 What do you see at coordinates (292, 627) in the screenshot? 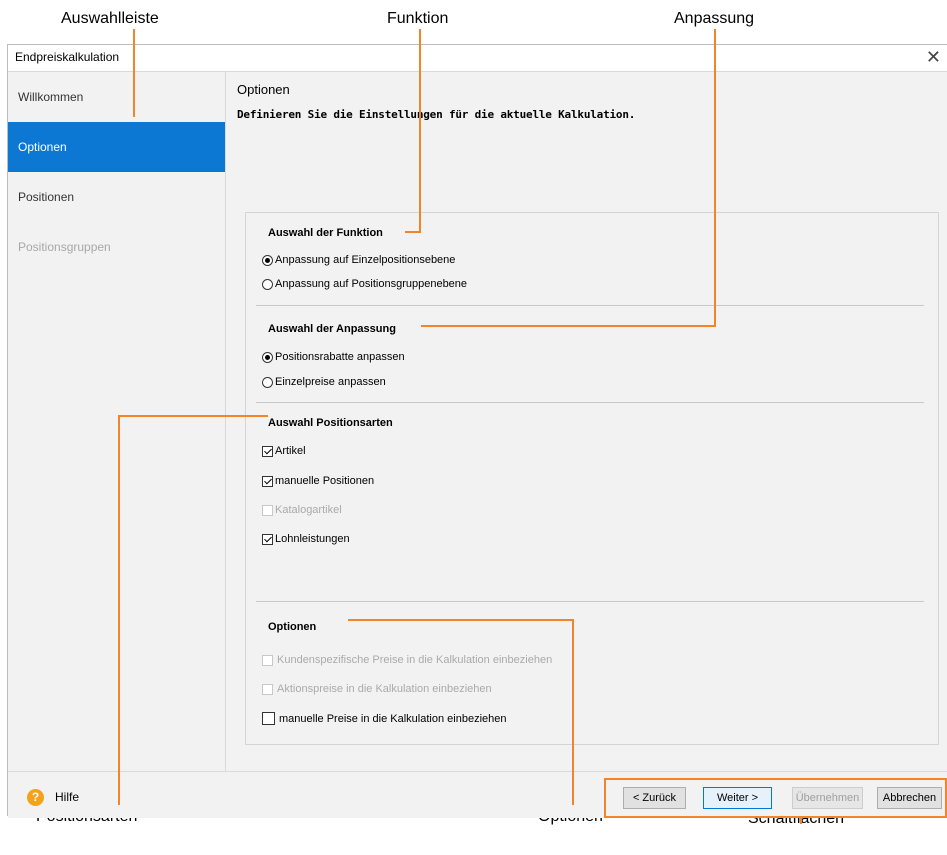
I see `section-title-optionen: Optionen` at bounding box center [292, 627].